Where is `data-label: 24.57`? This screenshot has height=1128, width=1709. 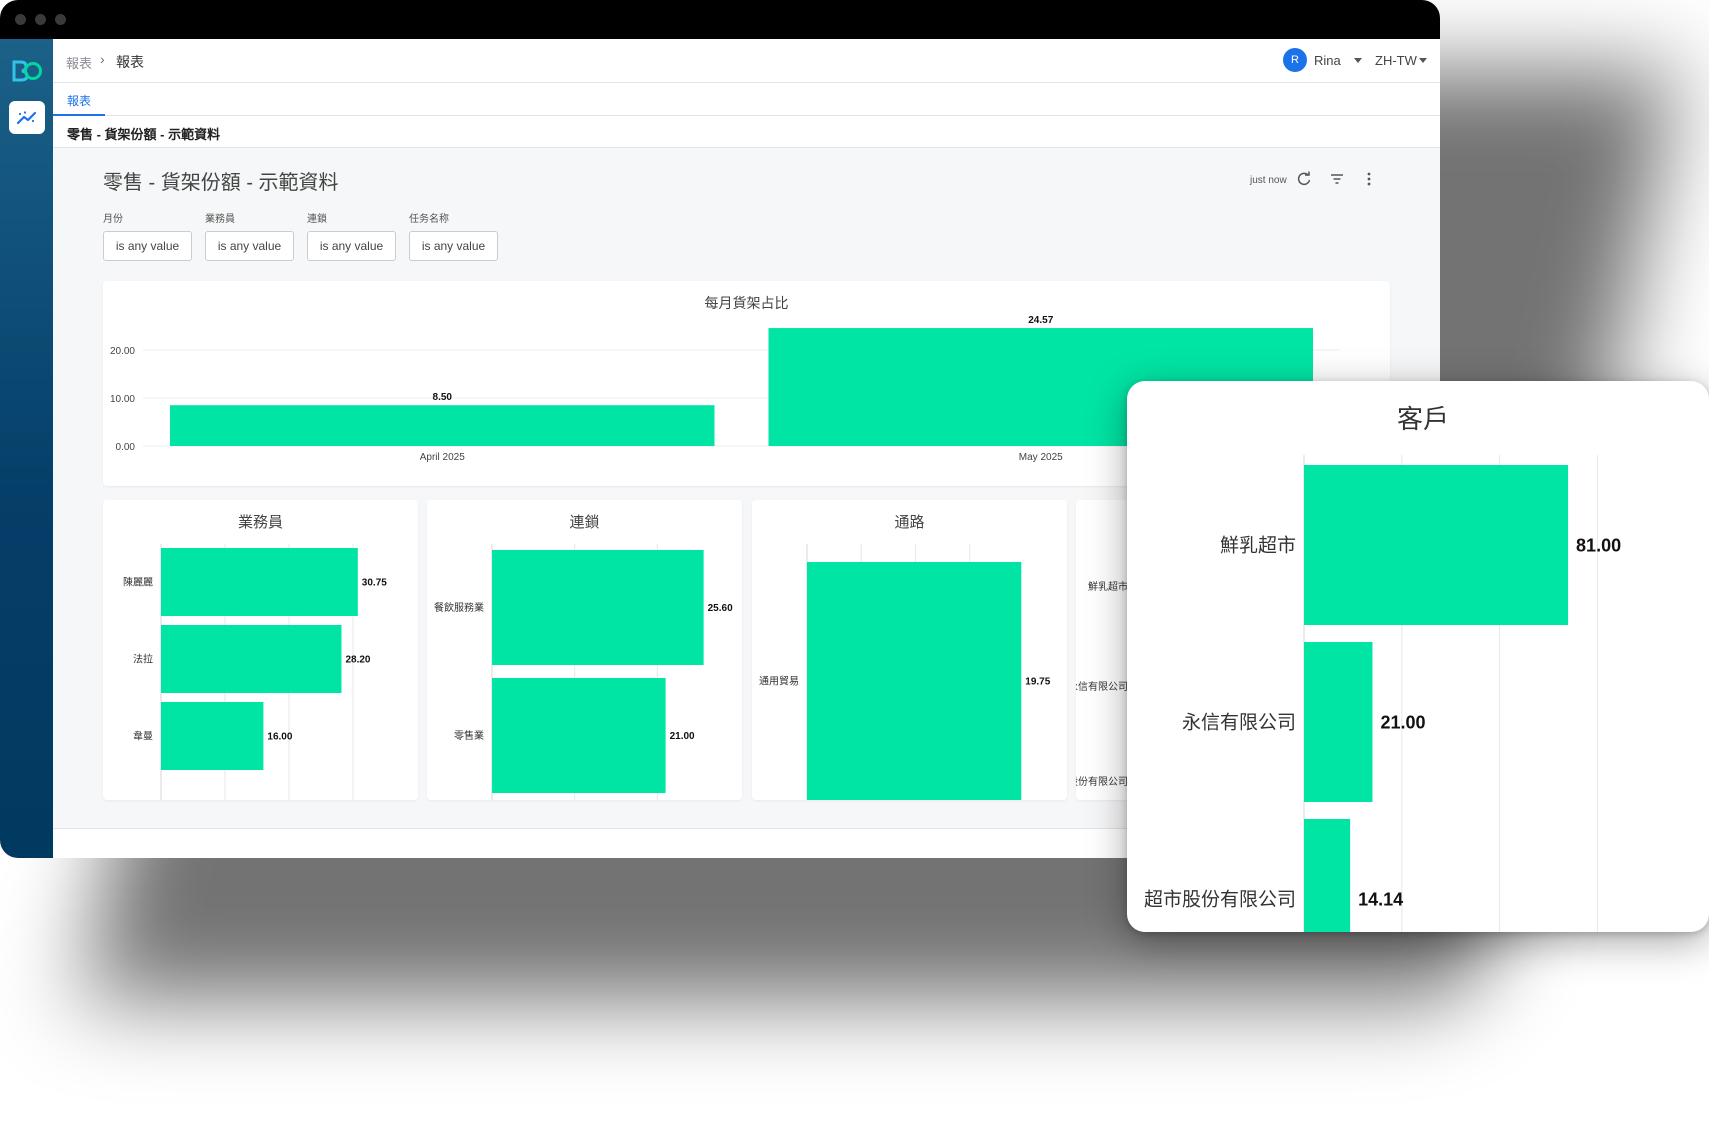 data-label: 24.57 is located at coordinates (1040, 320).